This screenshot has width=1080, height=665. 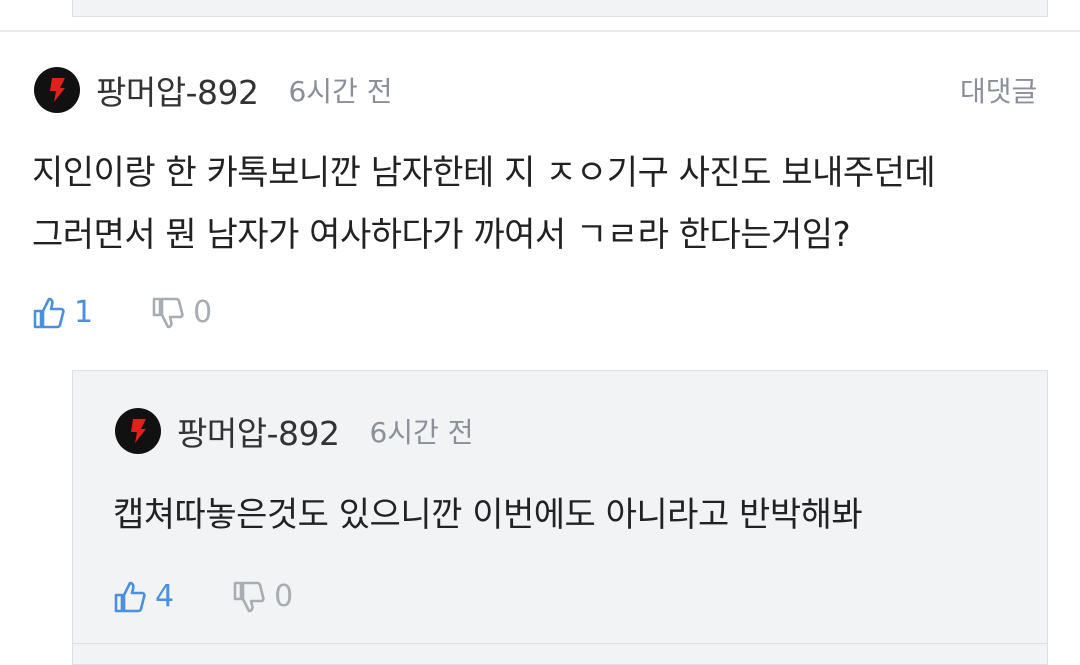 What do you see at coordinates (340, 91) in the screenshot?
I see `comment-time: 6시간 전` at bounding box center [340, 91].